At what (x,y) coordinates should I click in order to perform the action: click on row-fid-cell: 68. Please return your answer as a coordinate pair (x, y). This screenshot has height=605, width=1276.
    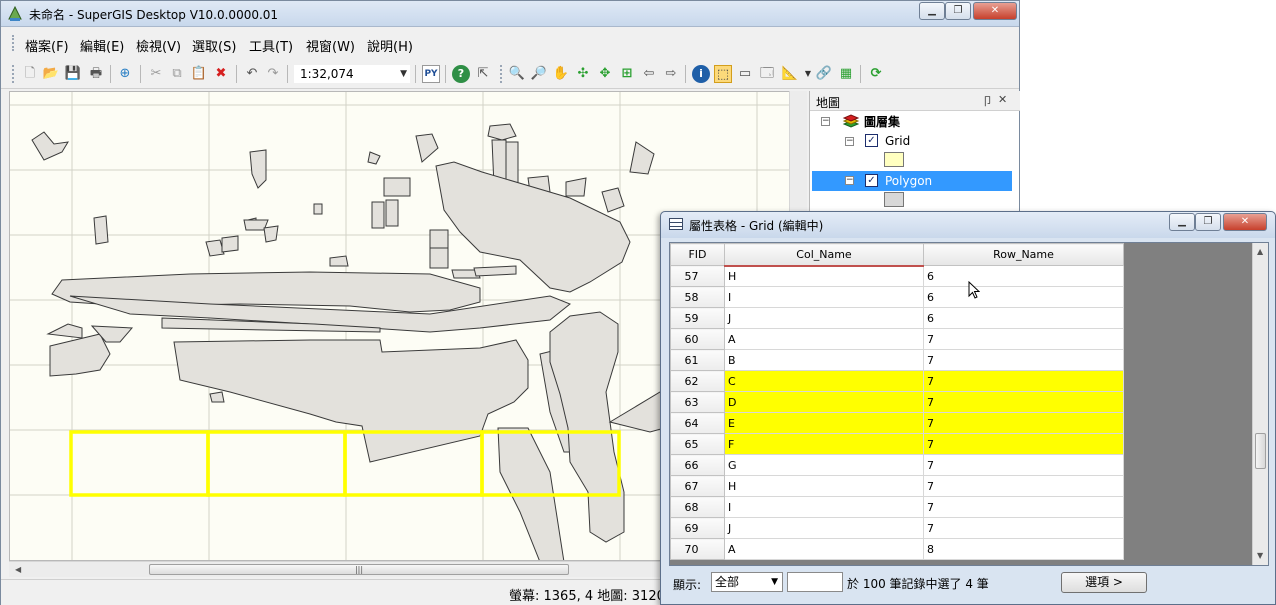
    Looking at the image, I should click on (697, 507).